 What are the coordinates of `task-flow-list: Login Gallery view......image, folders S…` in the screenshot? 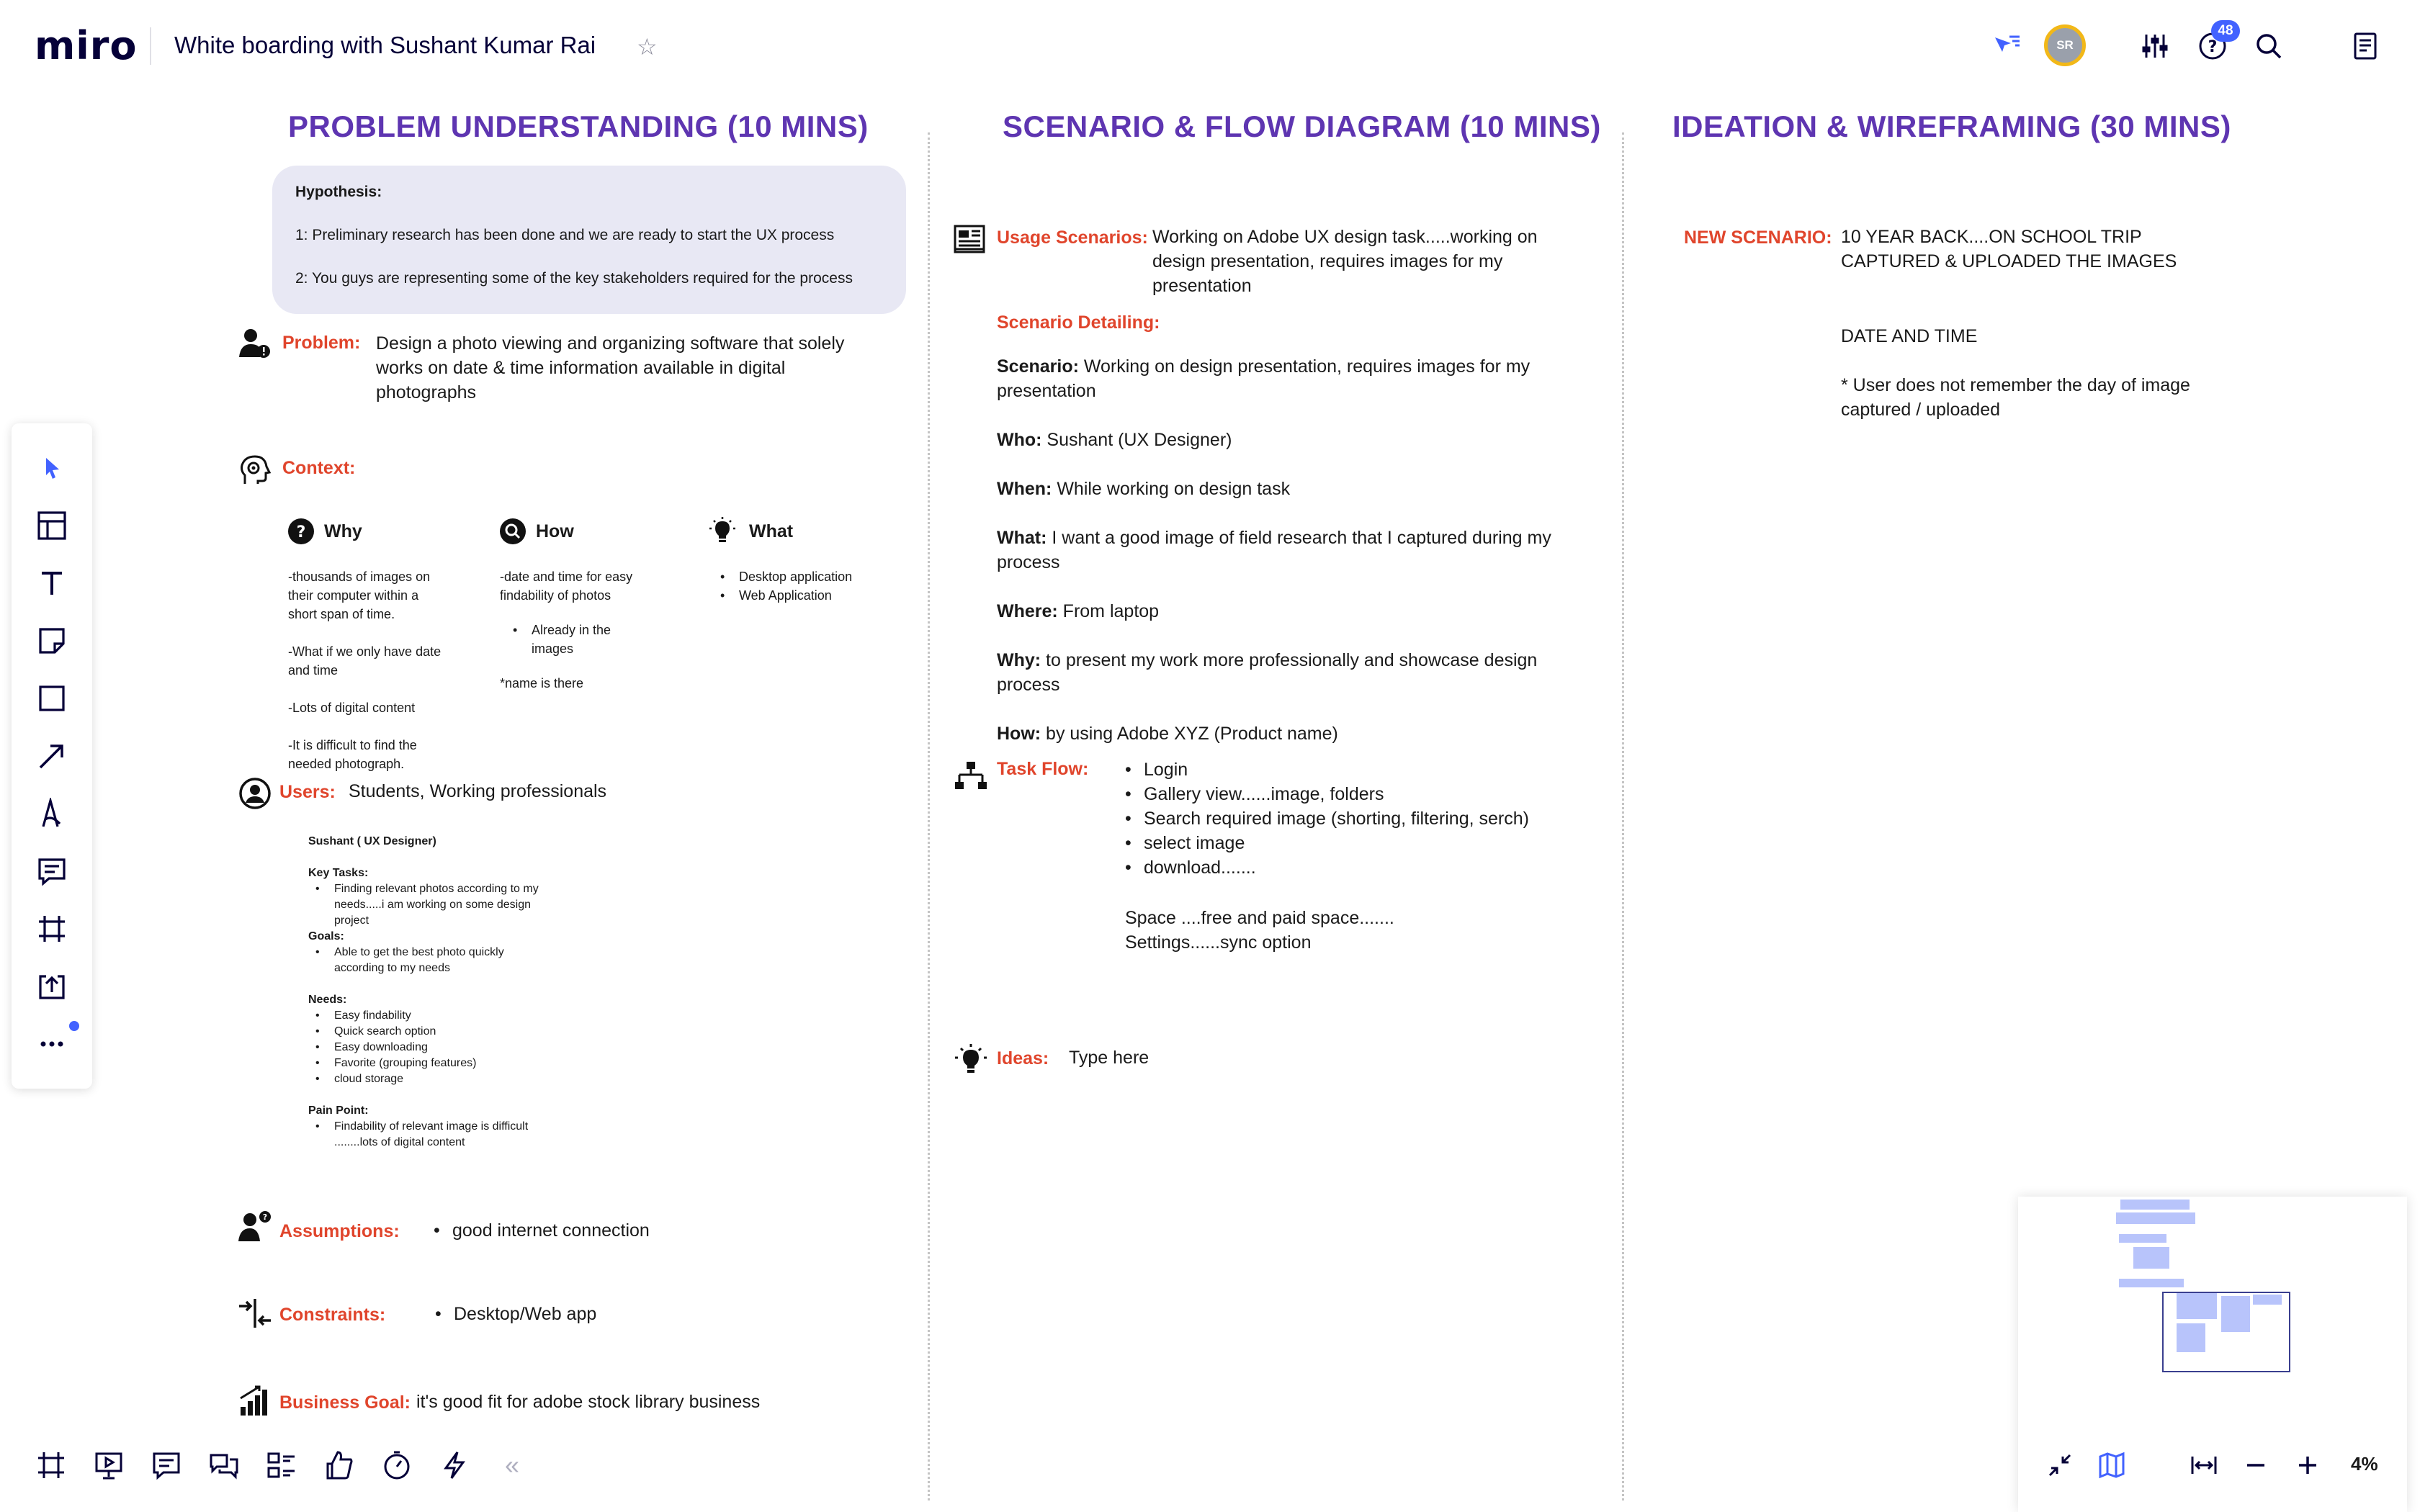 It's located at (1355, 818).